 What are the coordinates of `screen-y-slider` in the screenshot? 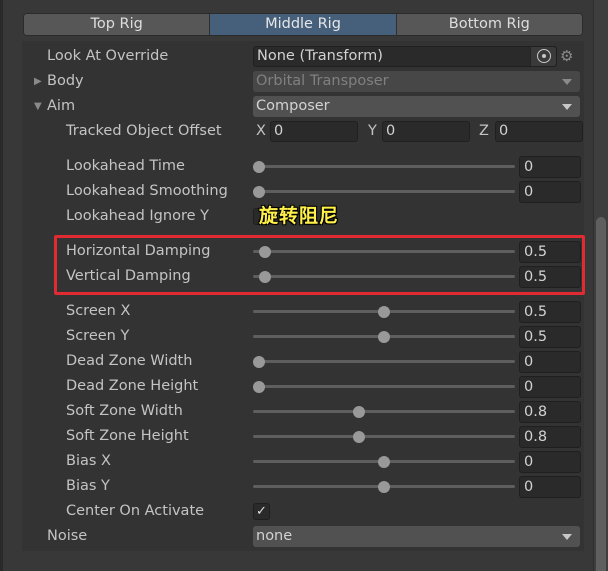 It's located at (384, 336).